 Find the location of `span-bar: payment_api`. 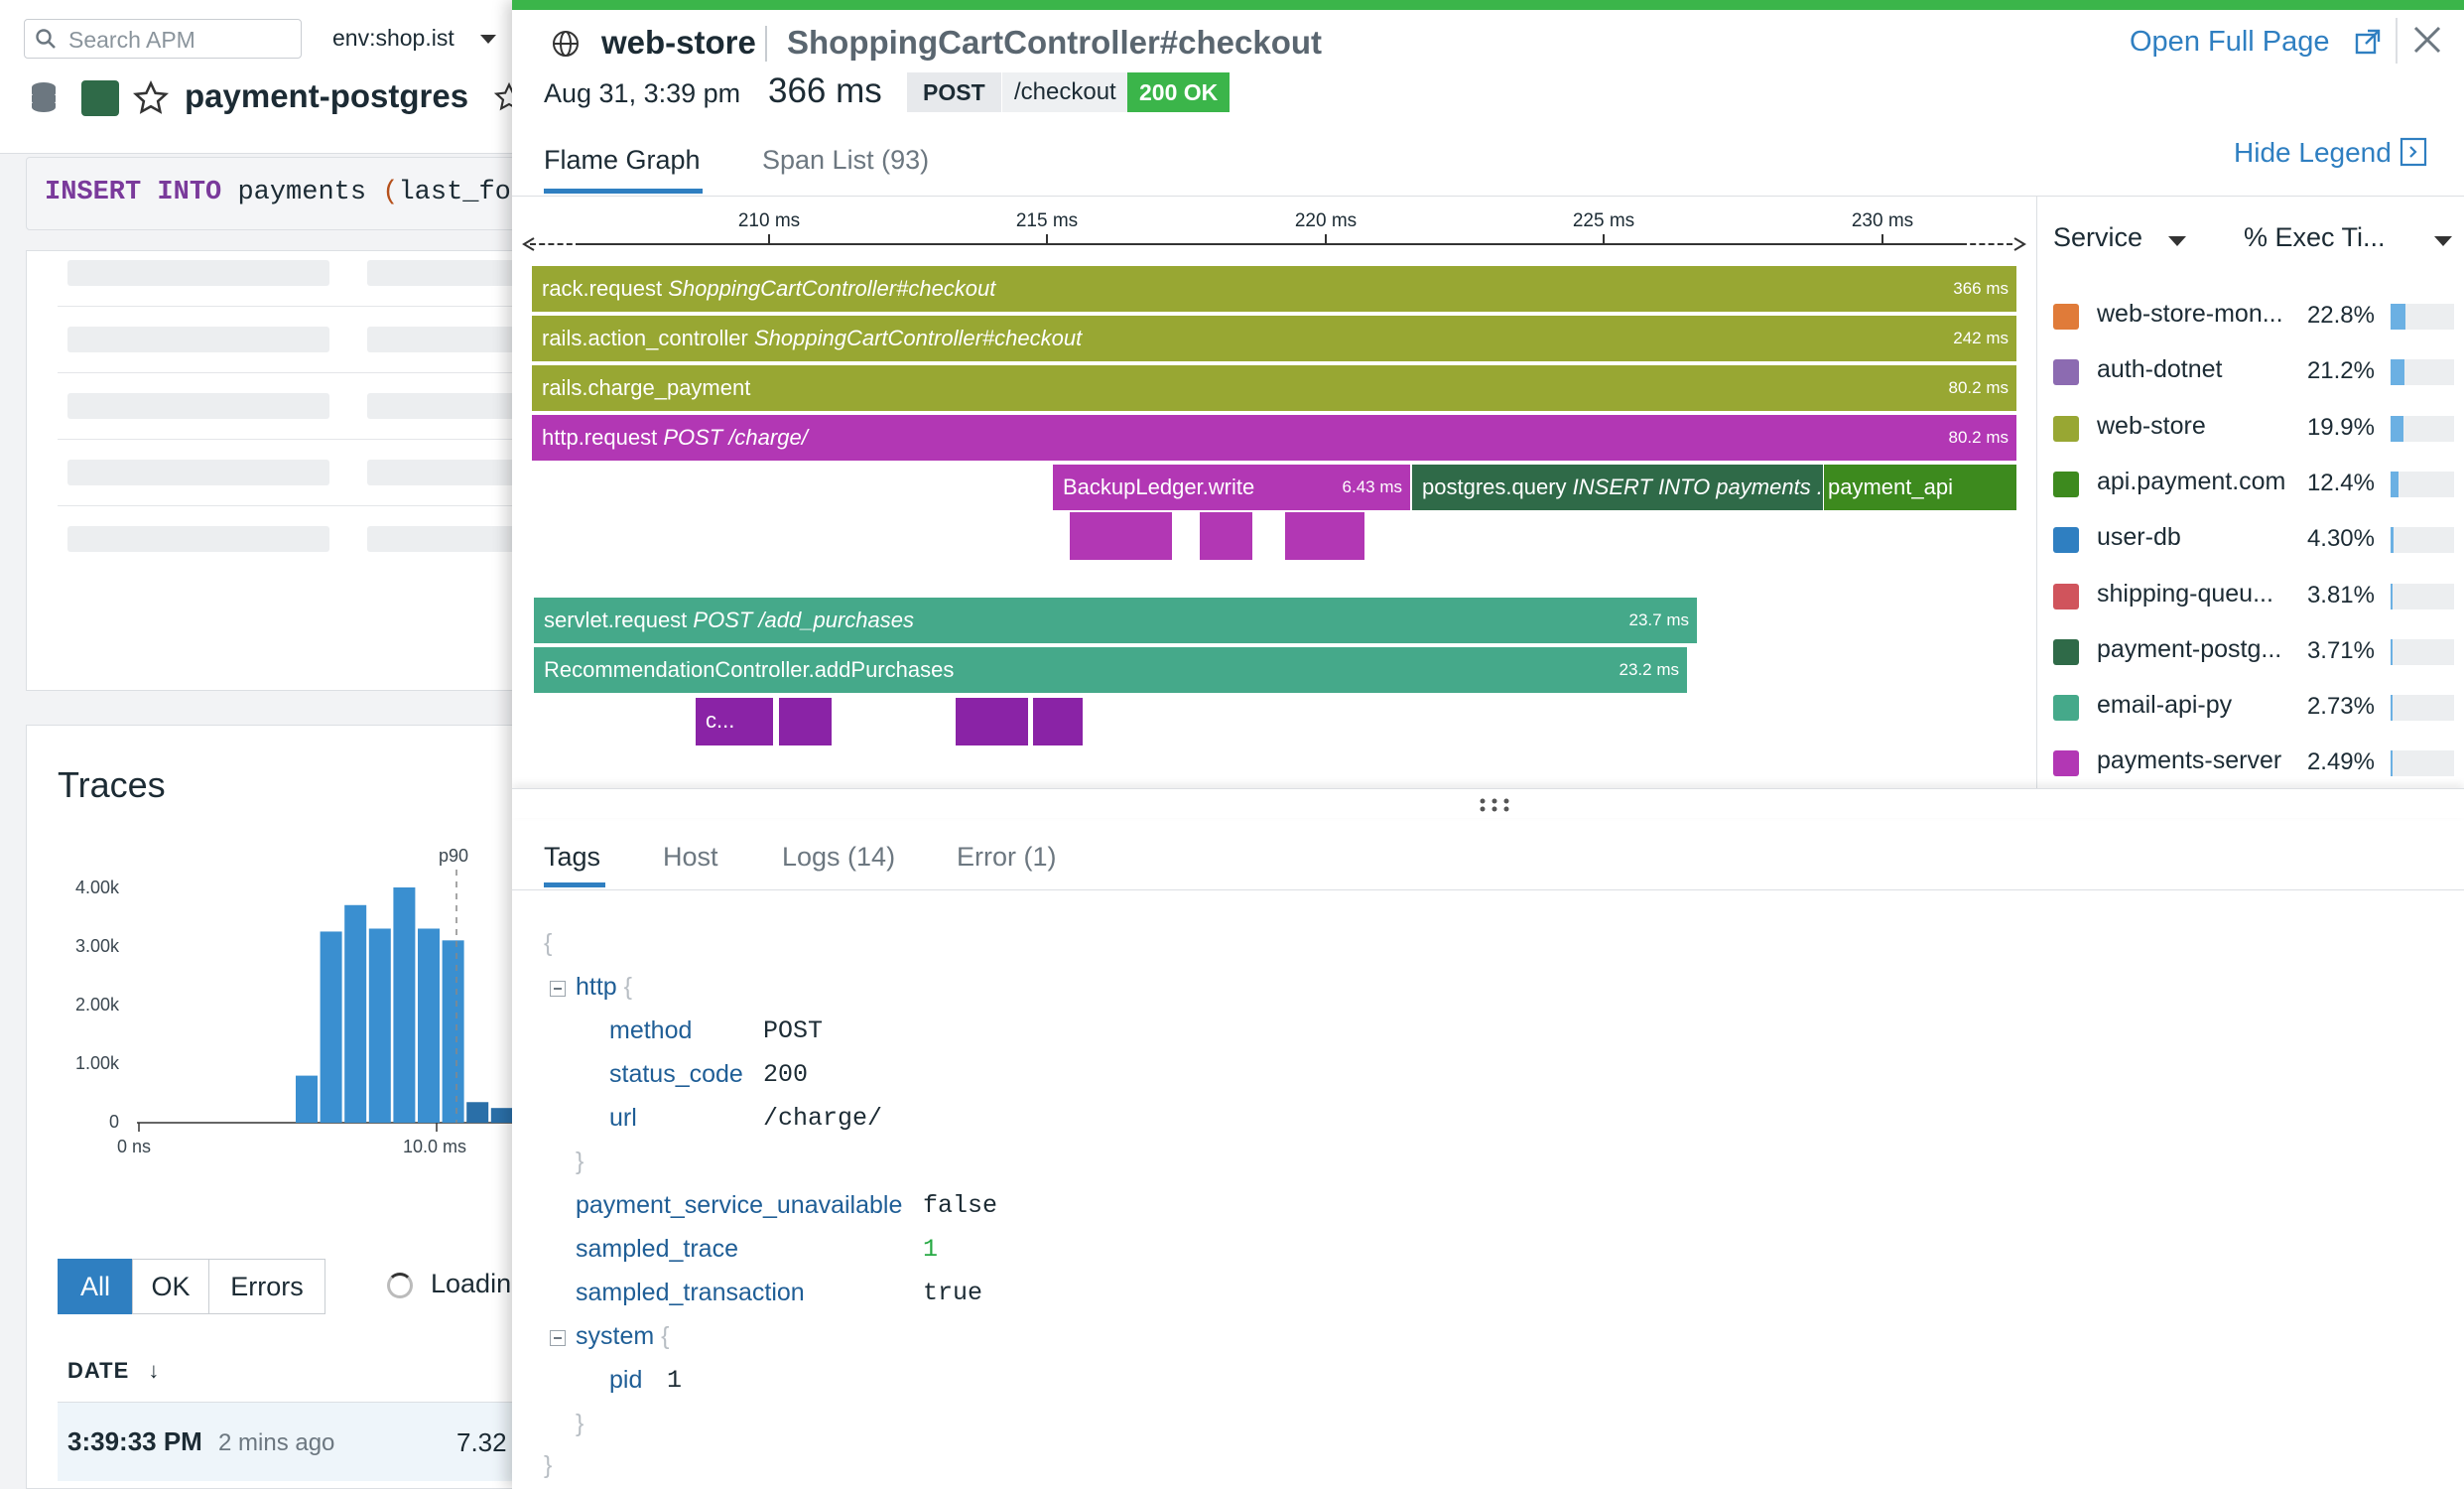

span-bar: payment_api is located at coordinates (1920, 488).